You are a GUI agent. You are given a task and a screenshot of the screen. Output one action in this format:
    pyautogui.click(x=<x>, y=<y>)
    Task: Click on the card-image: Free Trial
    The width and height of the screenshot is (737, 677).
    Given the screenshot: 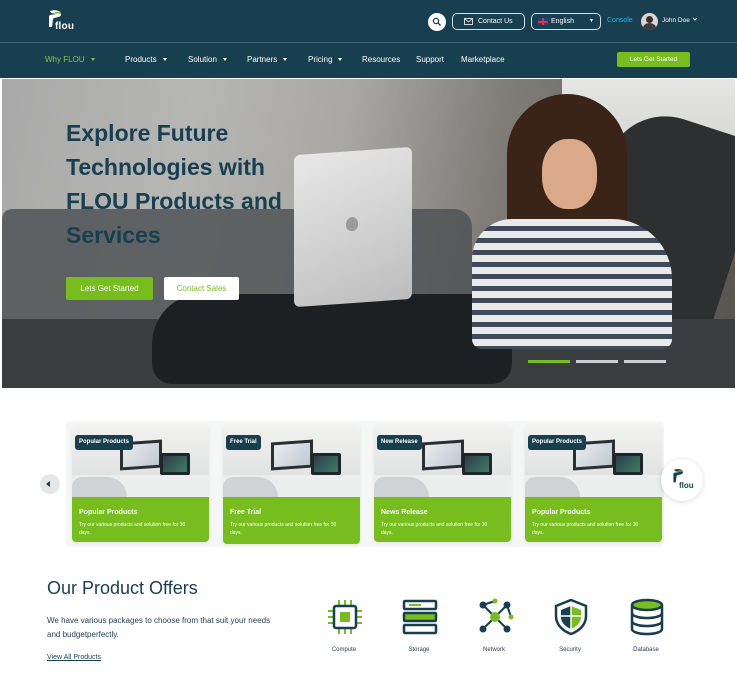 What is the action you would take?
    pyautogui.click(x=291, y=461)
    